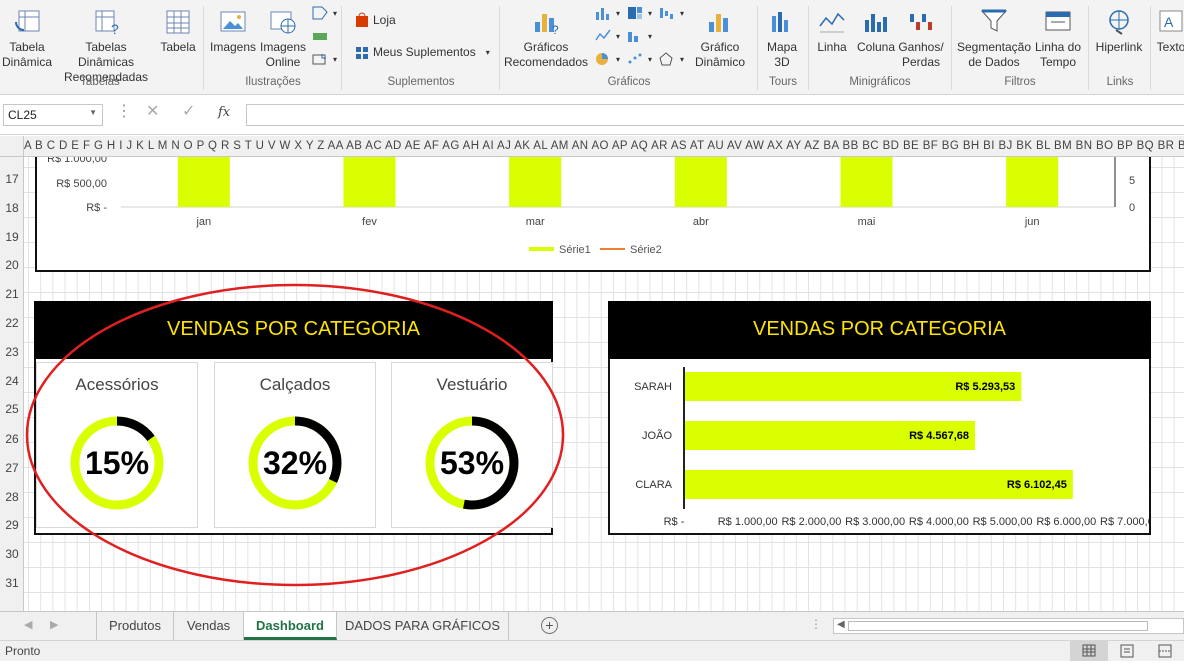  I want to click on group-graficos: Gráficos, so click(629, 82).